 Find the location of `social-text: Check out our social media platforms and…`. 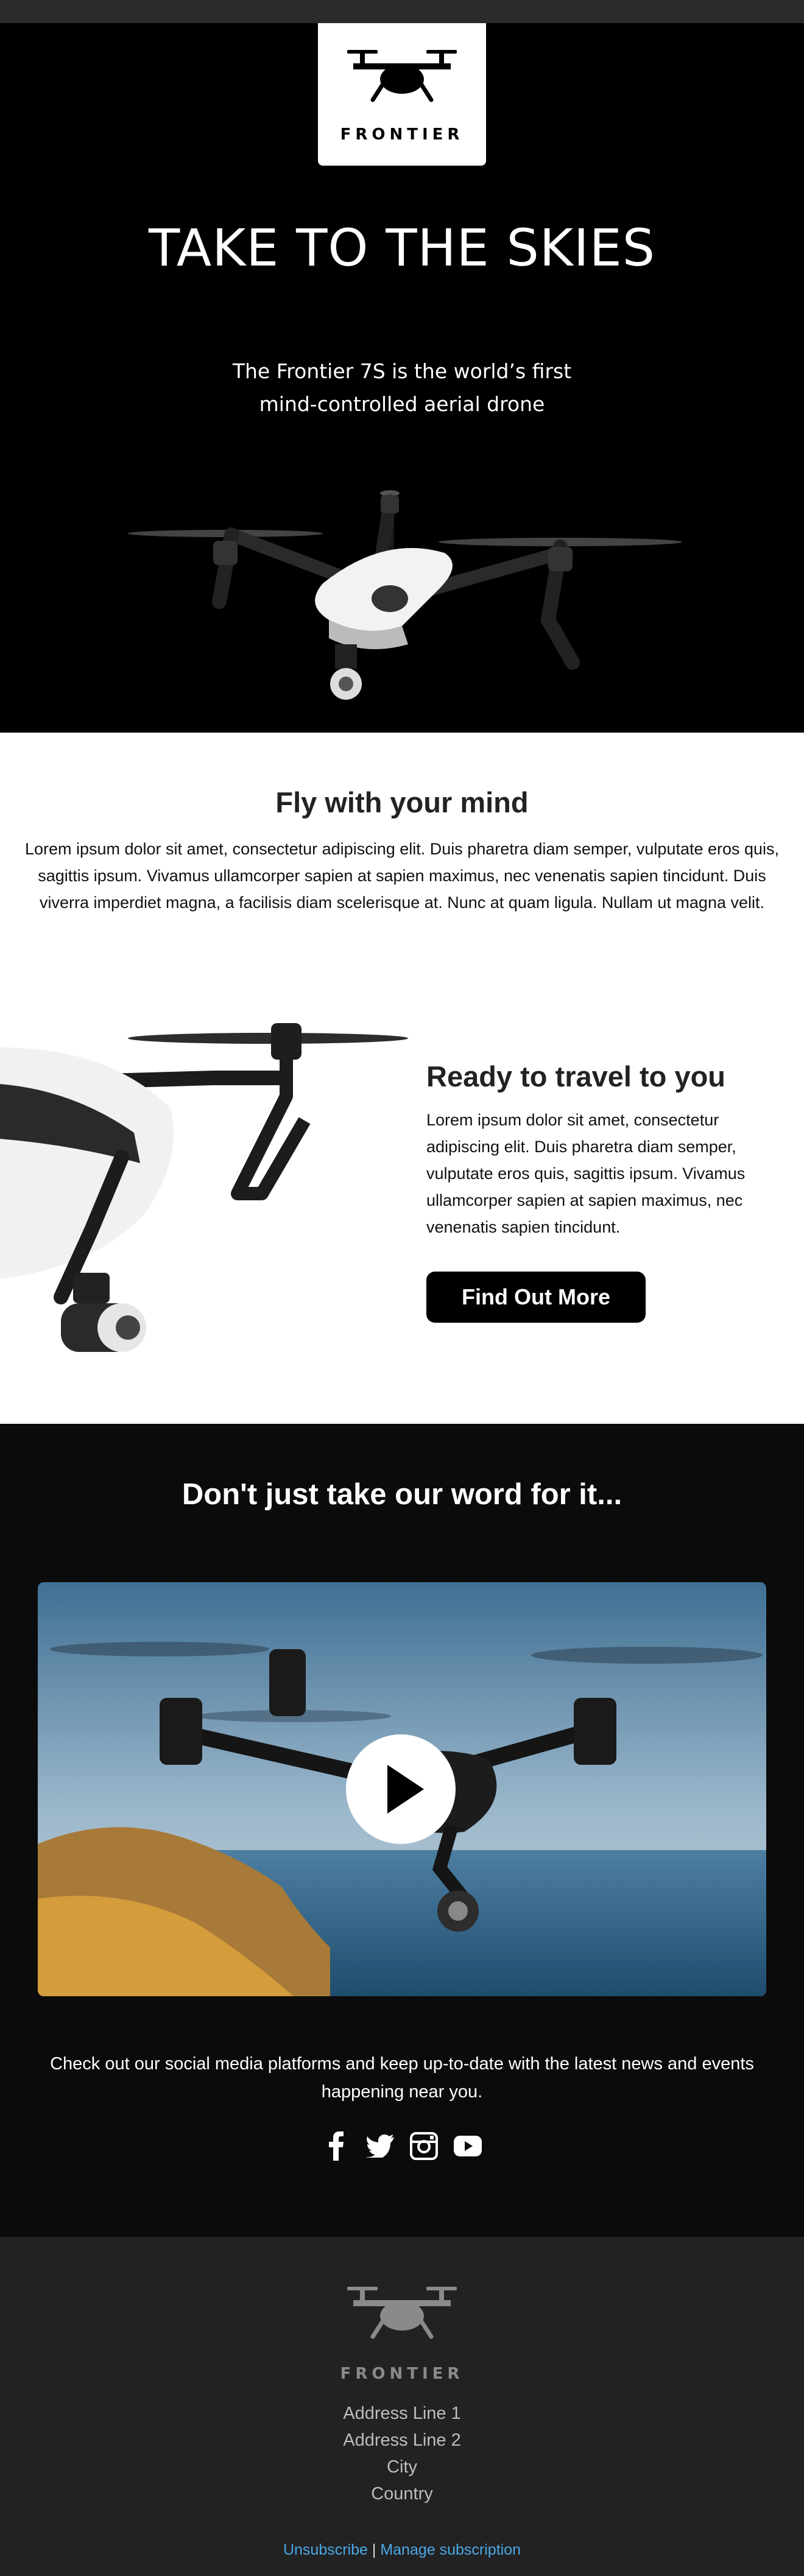

social-text: Check out our social media platforms and… is located at coordinates (402, 2078).